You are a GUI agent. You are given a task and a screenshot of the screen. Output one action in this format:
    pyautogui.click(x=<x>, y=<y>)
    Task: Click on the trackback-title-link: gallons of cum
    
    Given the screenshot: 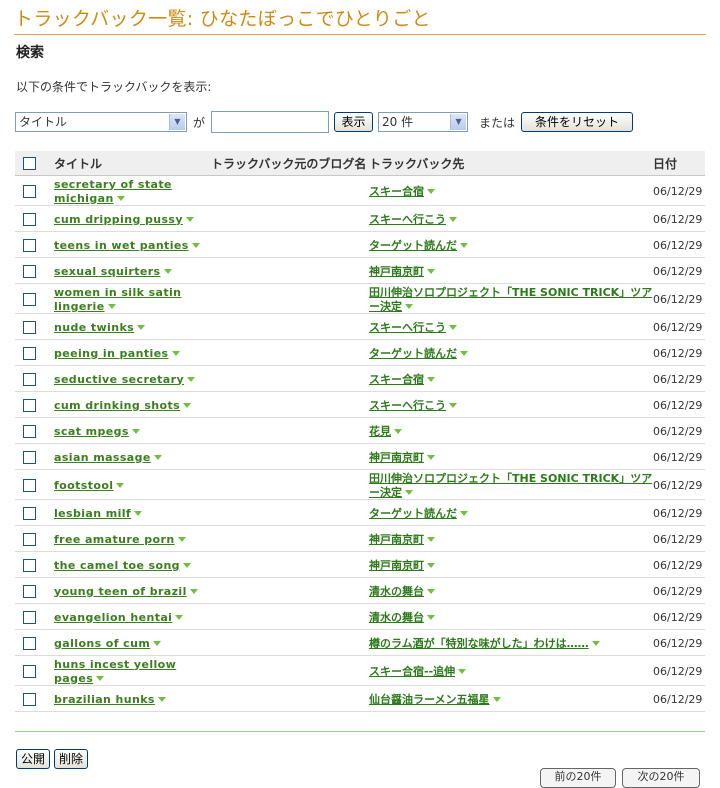 What is the action you would take?
    pyautogui.click(x=102, y=643)
    